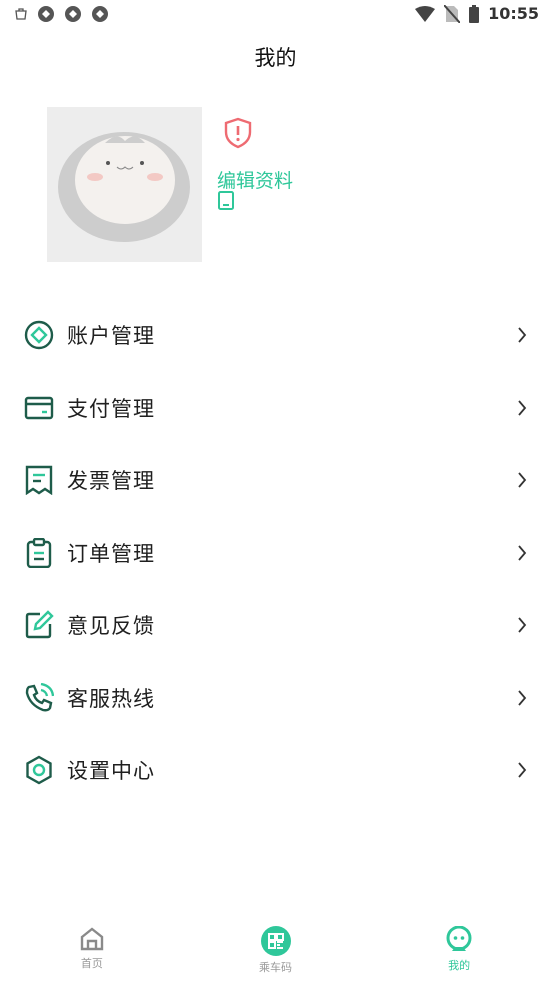 This screenshot has width=551, height=981. Describe the element at coordinates (39, 335) in the screenshot. I see `account-icon` at that location.